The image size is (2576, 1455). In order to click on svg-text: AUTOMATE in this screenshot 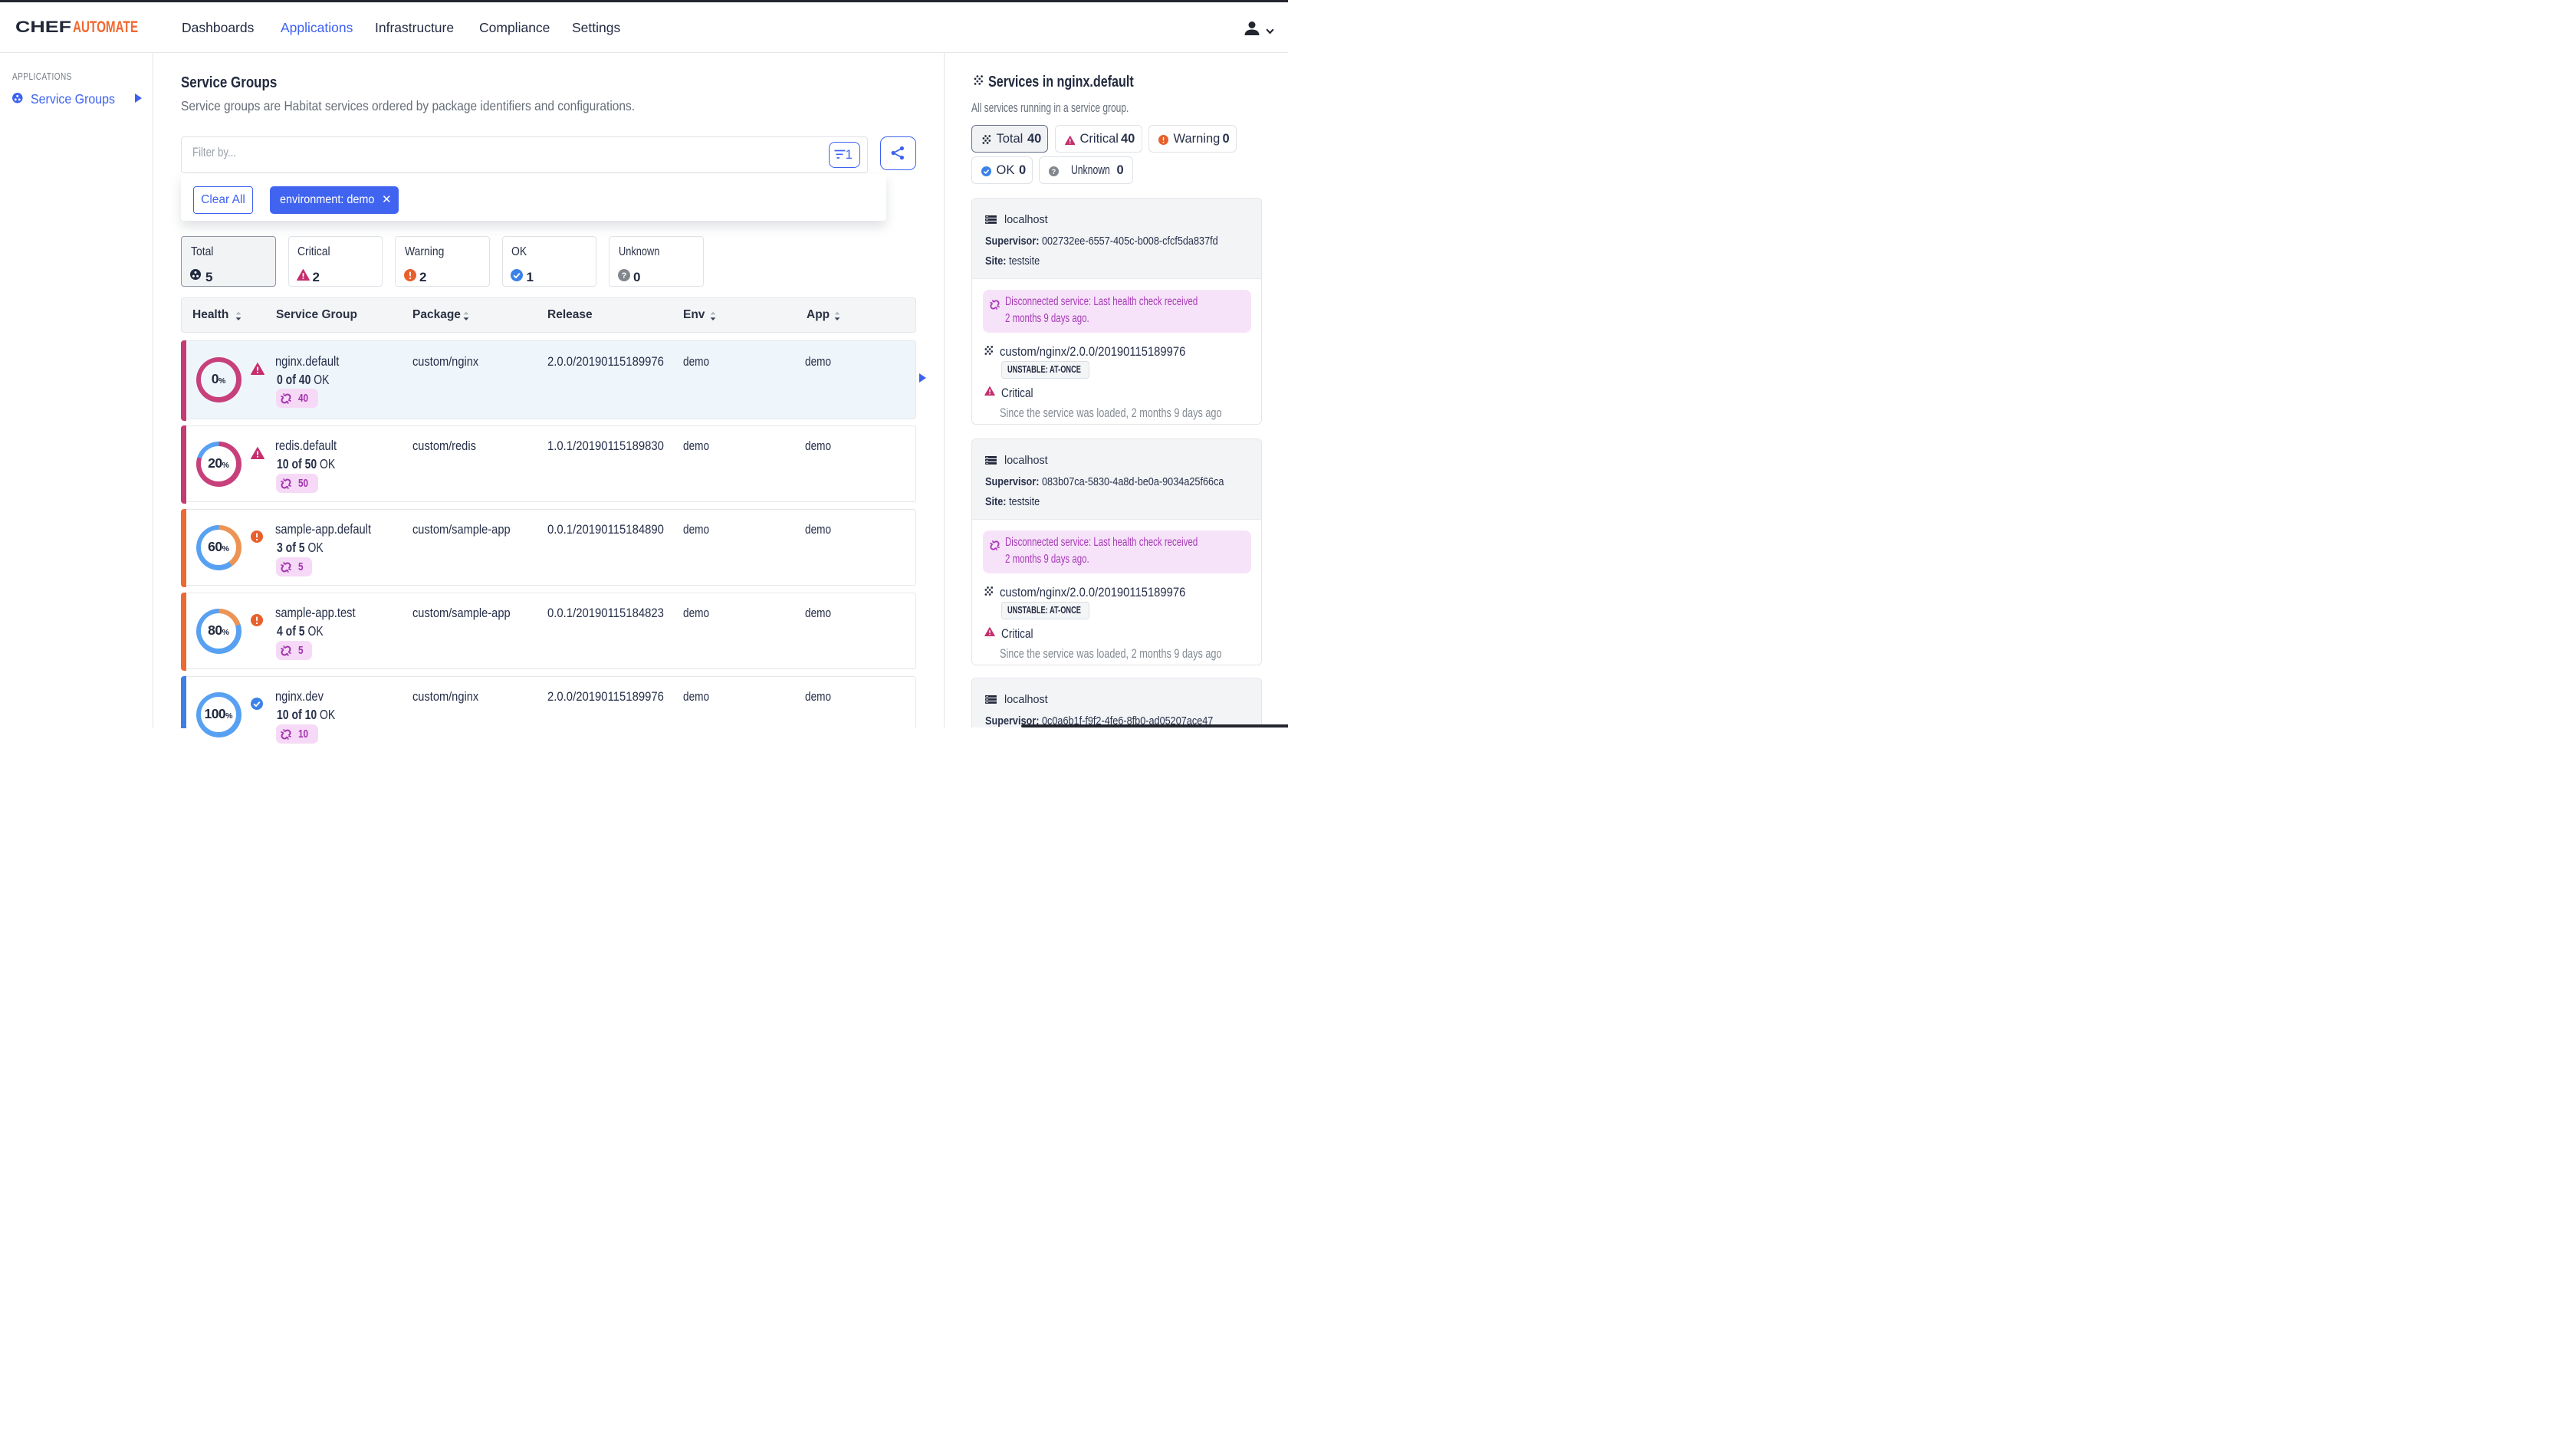, I will do `click(105, 27)`.